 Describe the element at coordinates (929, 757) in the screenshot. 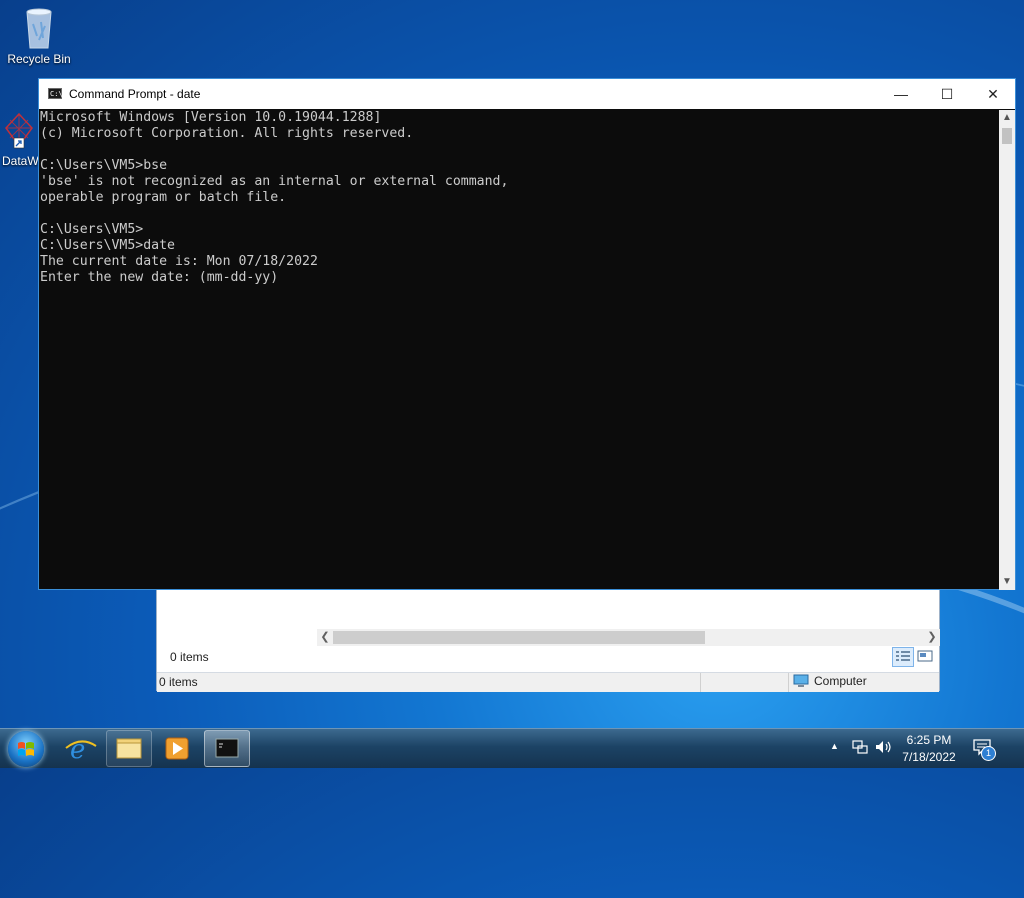

I see `clock-date: 7/18/2022` at that location.